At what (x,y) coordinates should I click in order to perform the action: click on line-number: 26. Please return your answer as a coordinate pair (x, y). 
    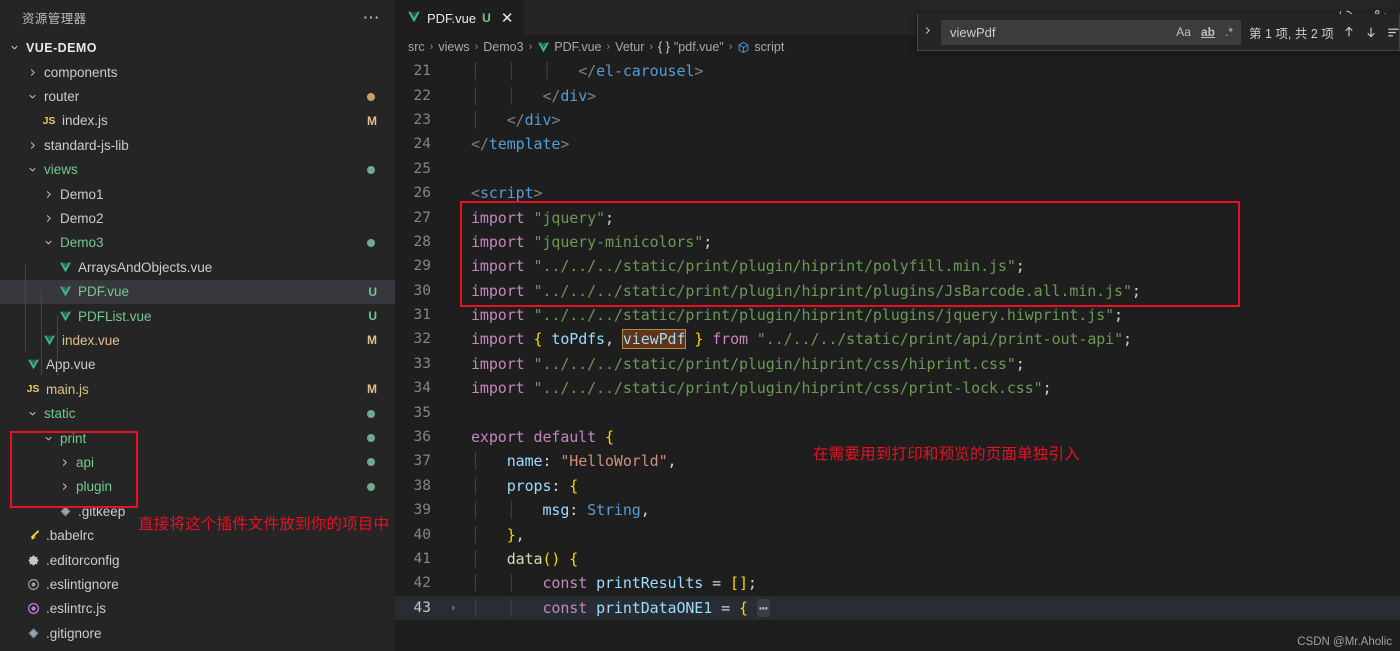
    Looking at the image, I should click on (422, 193).